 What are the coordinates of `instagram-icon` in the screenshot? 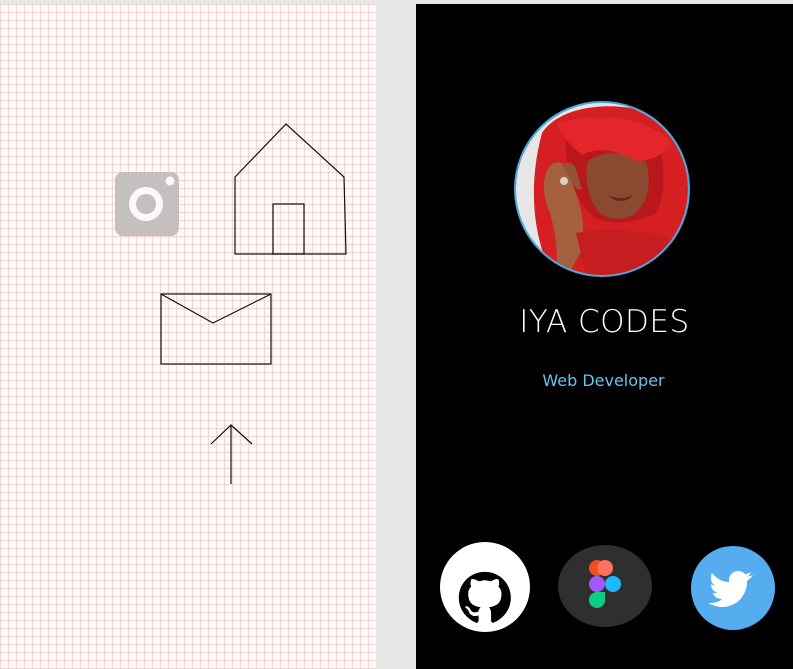 It's located at (147, 204).